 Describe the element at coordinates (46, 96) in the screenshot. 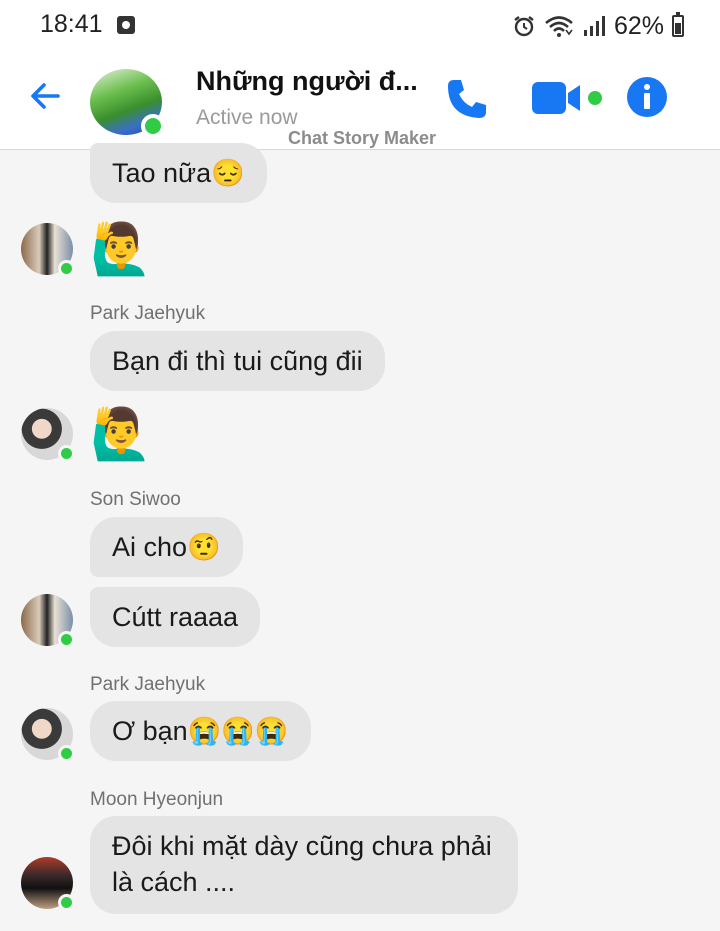

I see `back-arrow-icon` at that location.